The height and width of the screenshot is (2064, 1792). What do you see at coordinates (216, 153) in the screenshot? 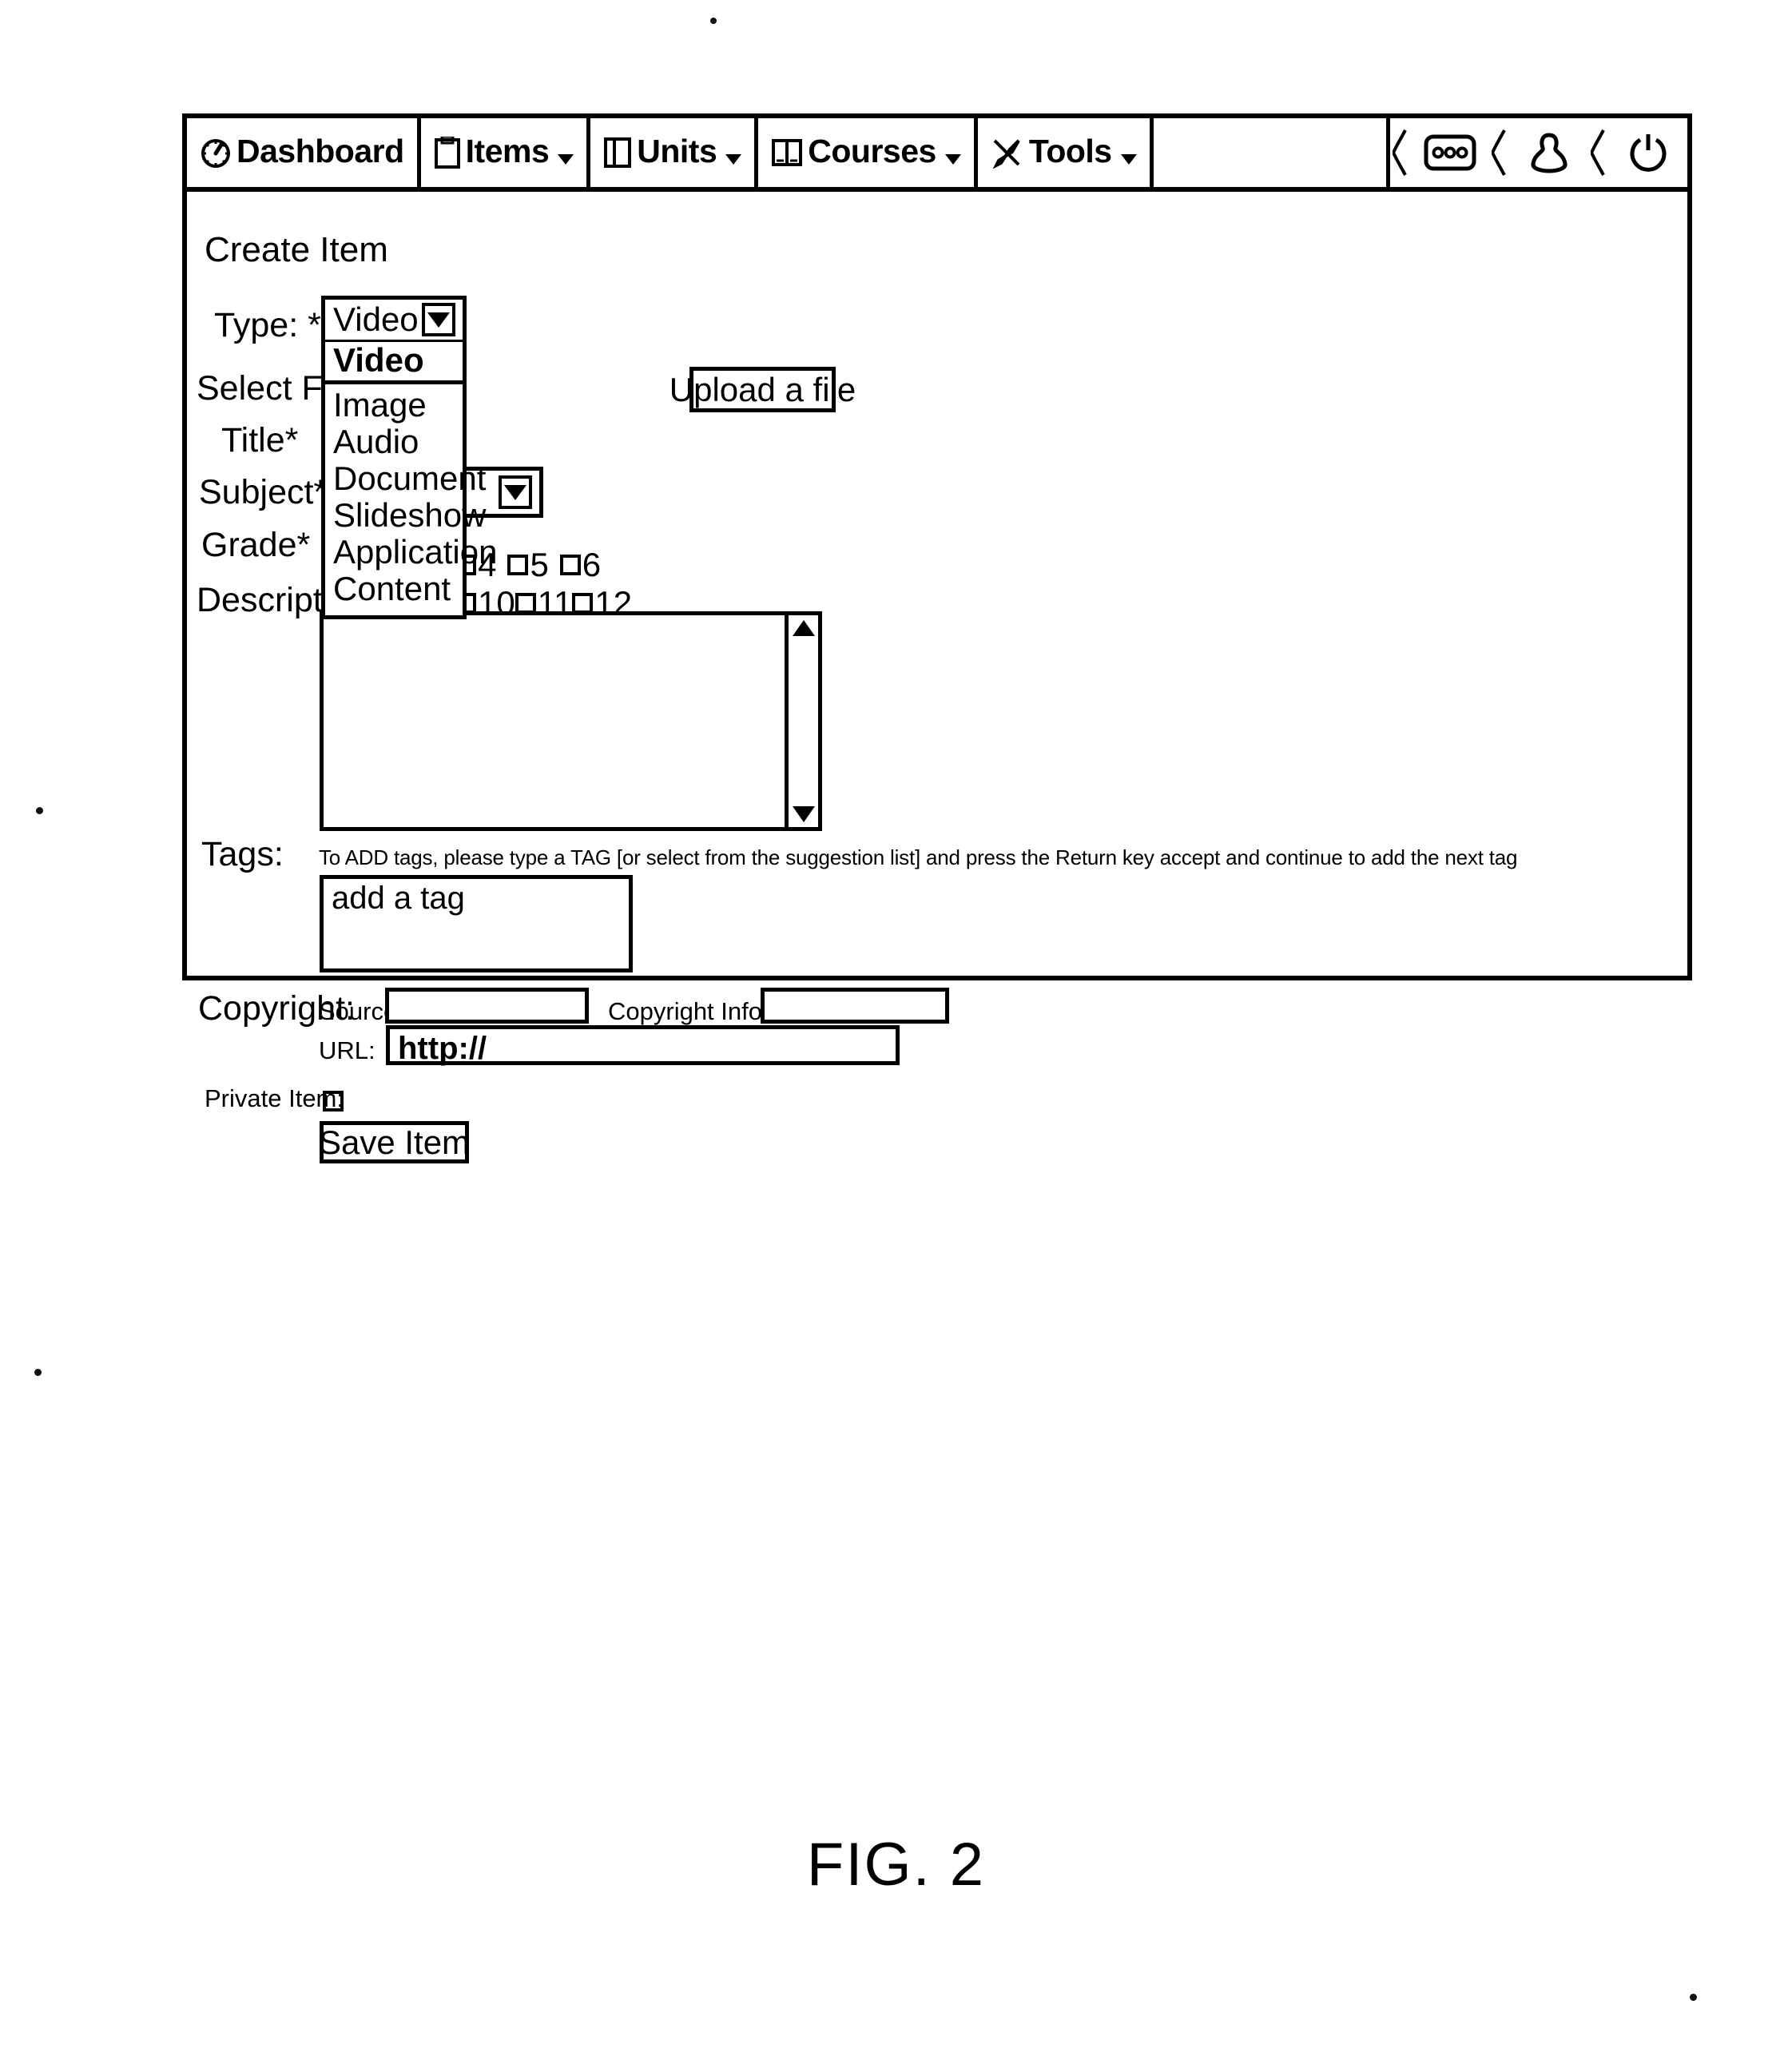
I see `dashboard-gauge-icon` at bounding box center [216, 153].